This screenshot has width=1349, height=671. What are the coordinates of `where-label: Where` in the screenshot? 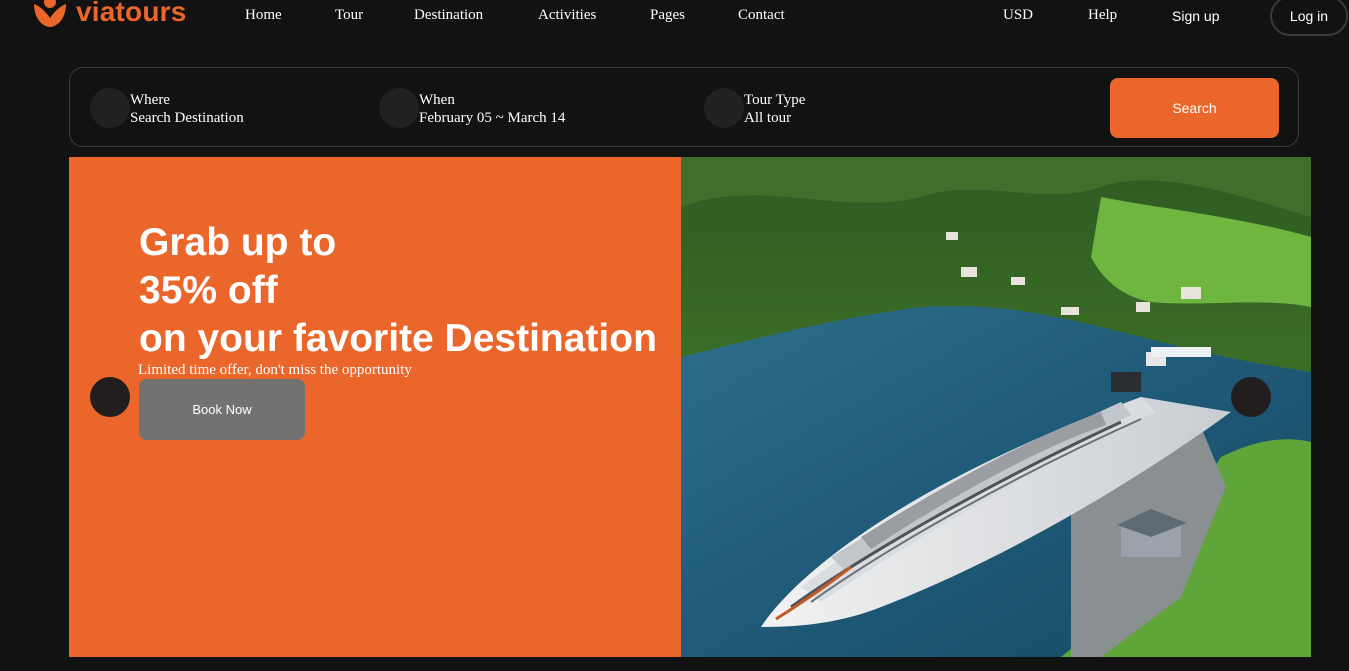 It's located at (150, 100).